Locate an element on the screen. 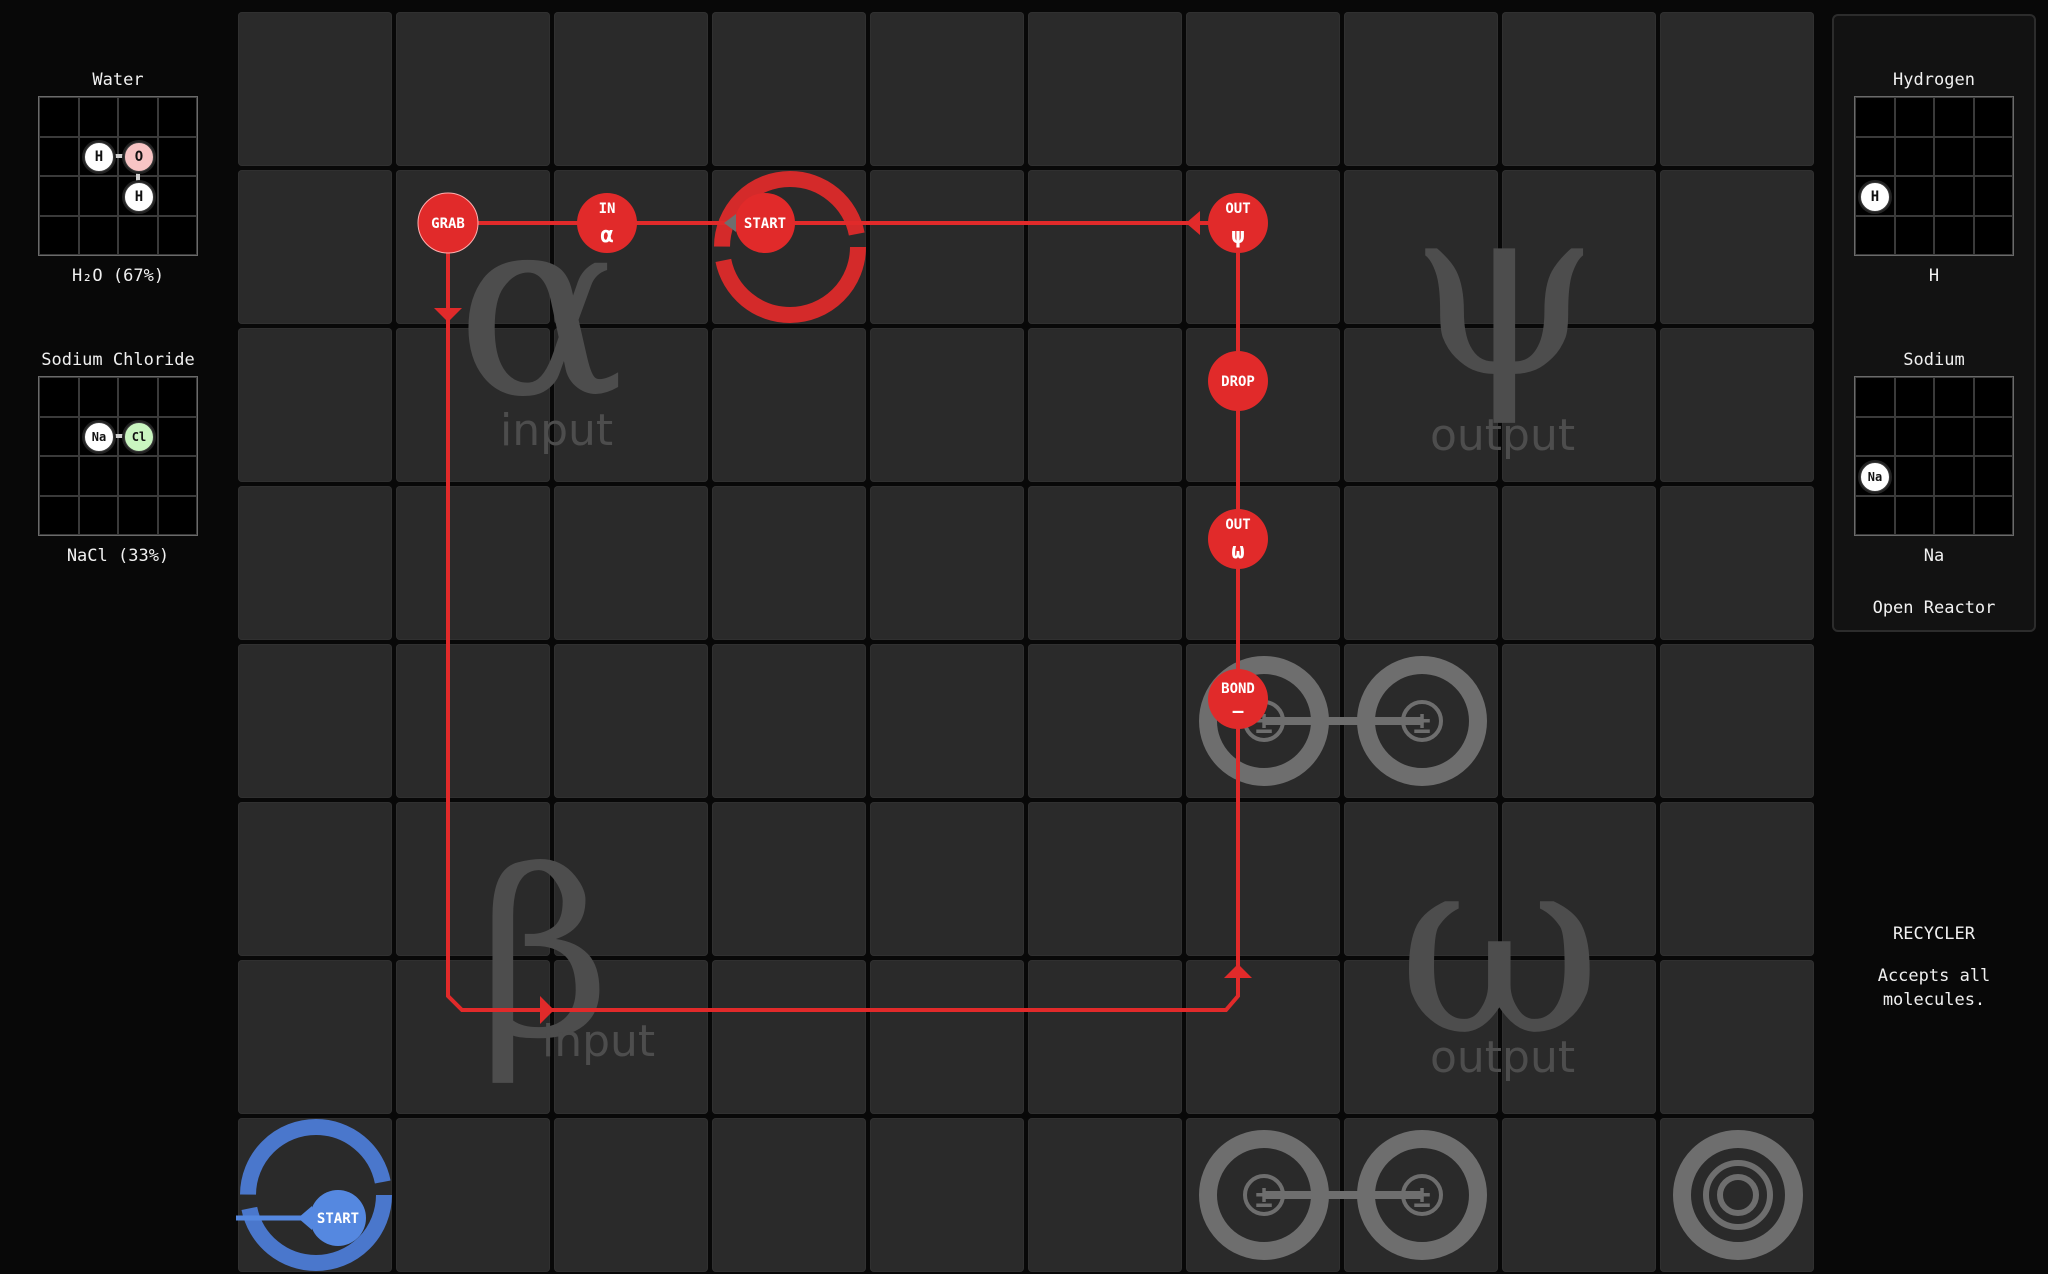  instruction-label: BOND is located at coordinates (1238, 689).